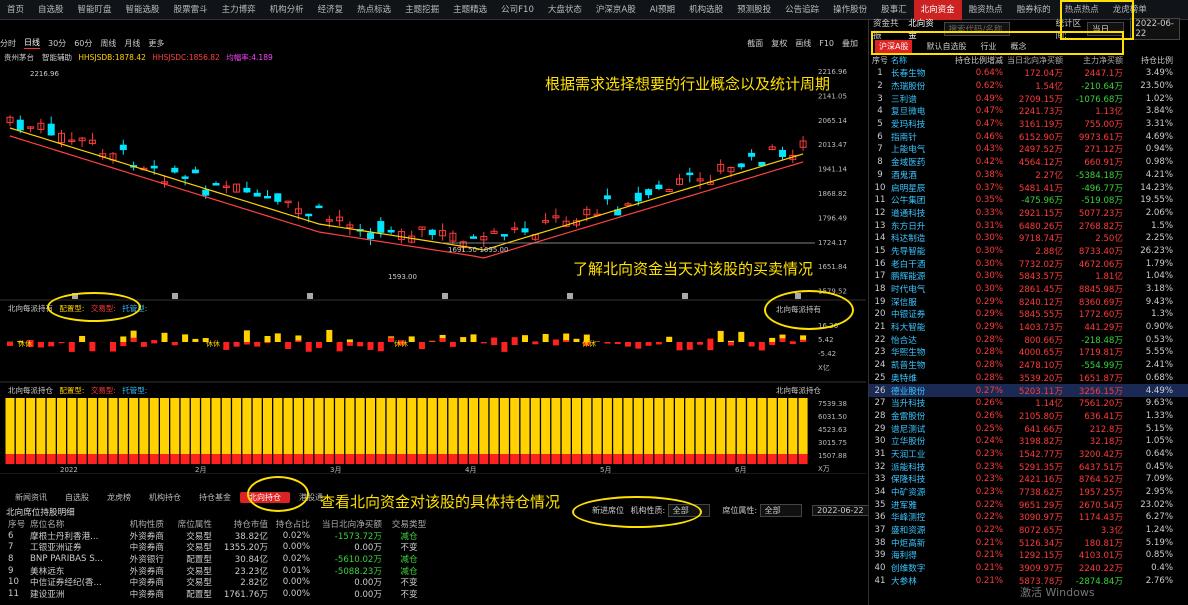 The height and width of the screenshot is (605, 1188). What do you see at coordinates (191, 10) in the screenshot?
I see `nav-item-4: 股票雷斗` at bounding box center [191, 10].